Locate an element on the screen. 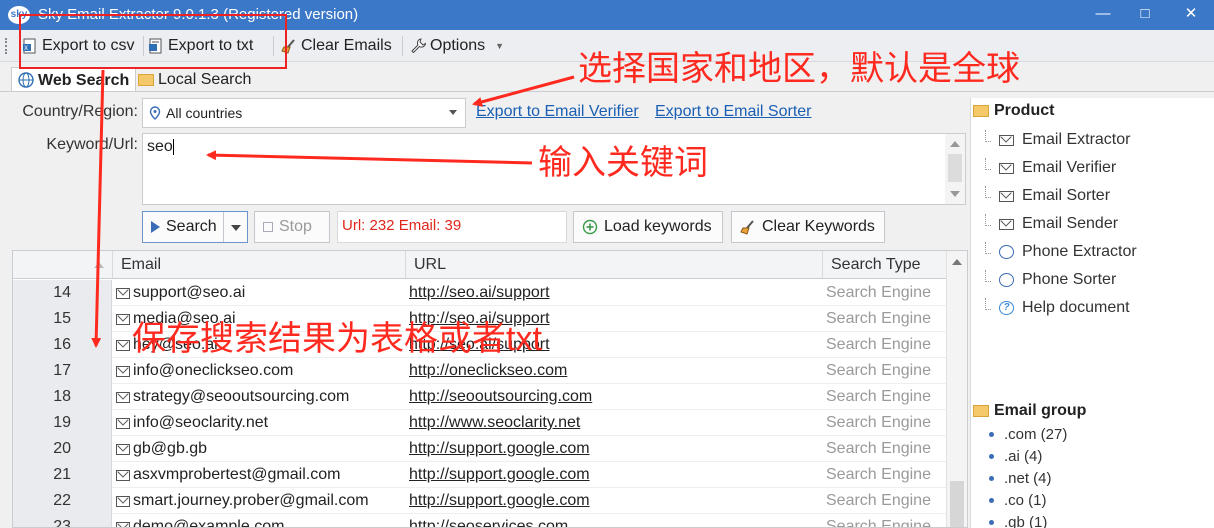 Image resolution: width=1214 pixels, height=528 pixels. product-item: Email Extractor is located at coordinates (1057, 140).